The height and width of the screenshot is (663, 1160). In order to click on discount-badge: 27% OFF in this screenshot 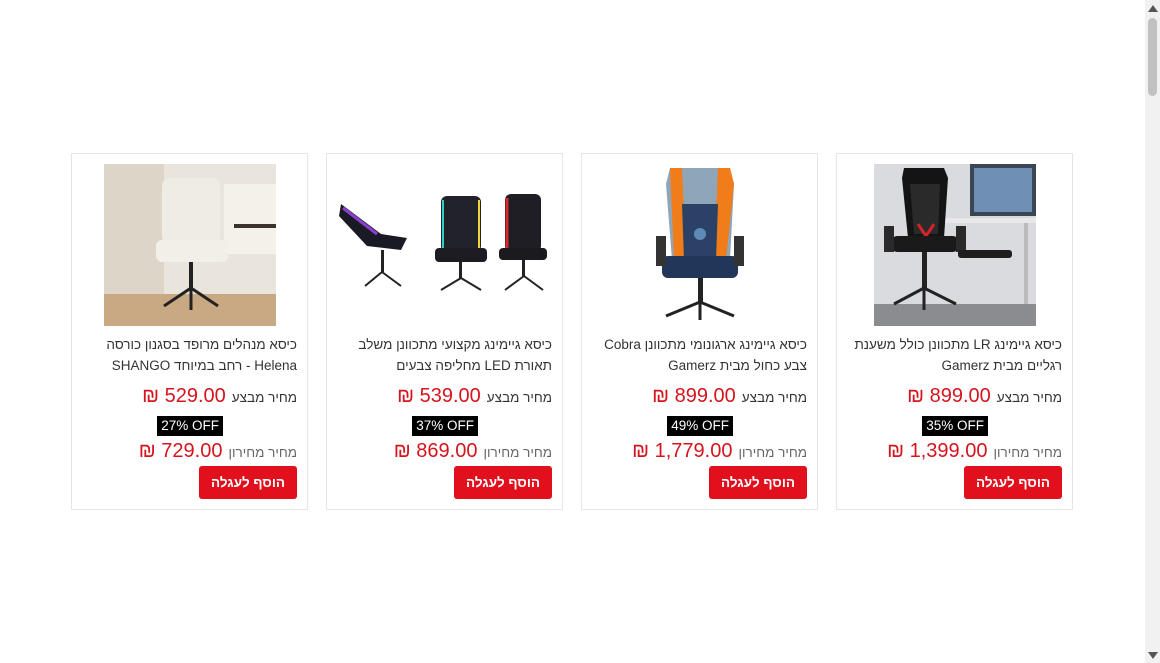, I will do `click(190, 426)`.